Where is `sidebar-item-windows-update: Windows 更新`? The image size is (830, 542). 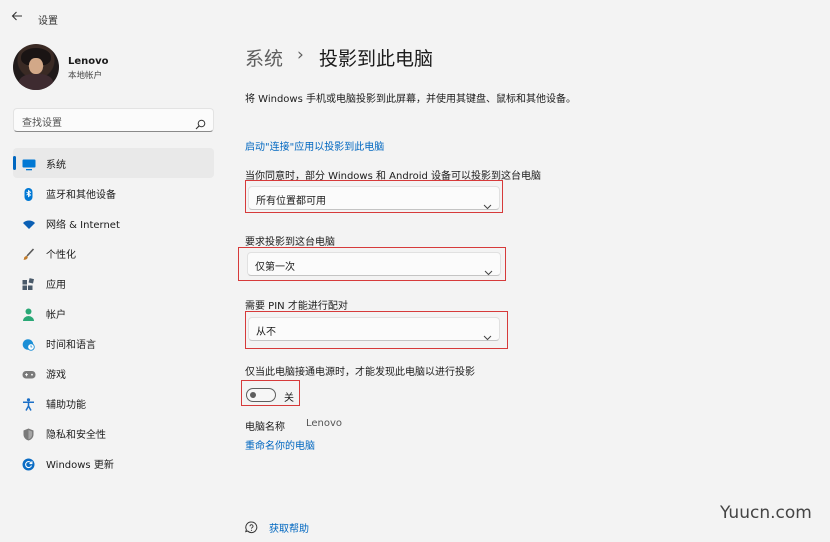 sidebar-item-windows-update: Windows 更新 is located at coordinates (113, 463).